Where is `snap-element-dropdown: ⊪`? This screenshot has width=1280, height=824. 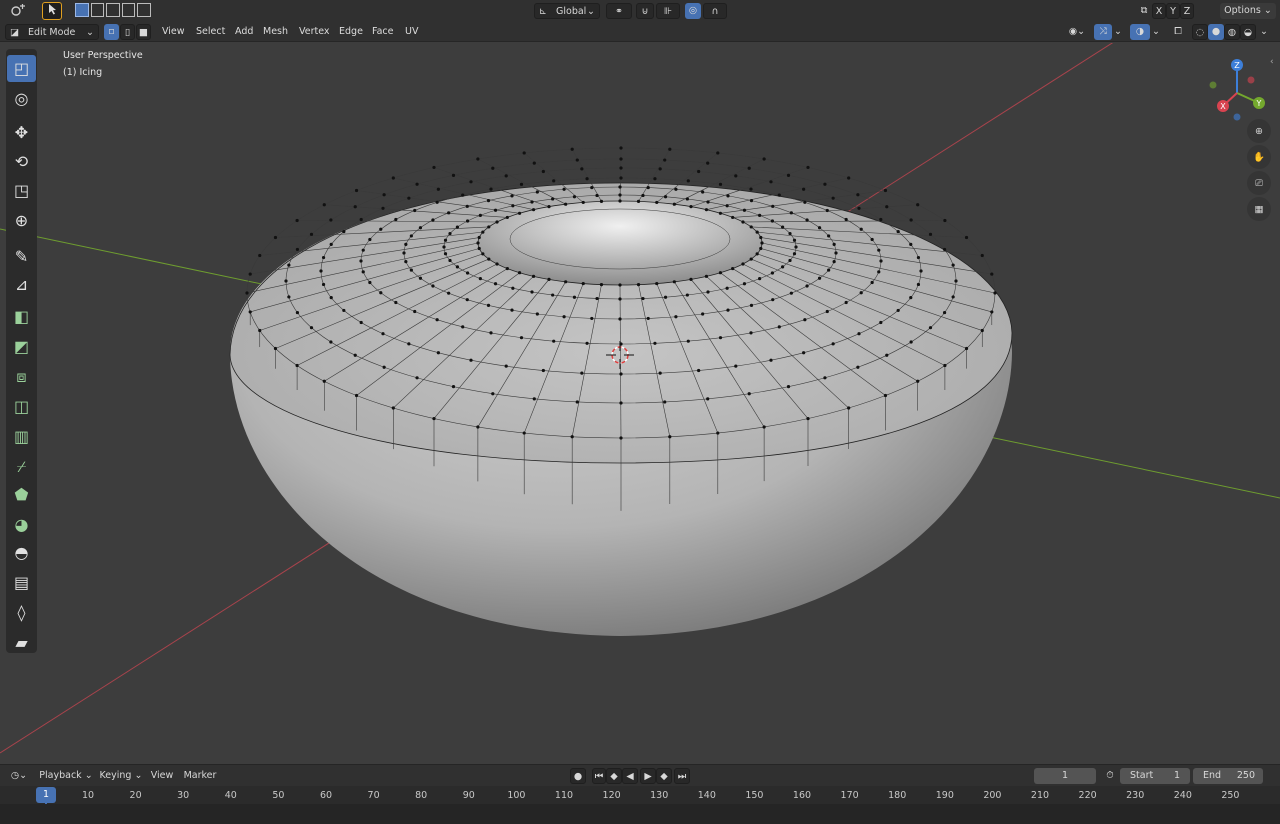 snap-element-dropdown: ⊪ is located at coordinates (668, 11).